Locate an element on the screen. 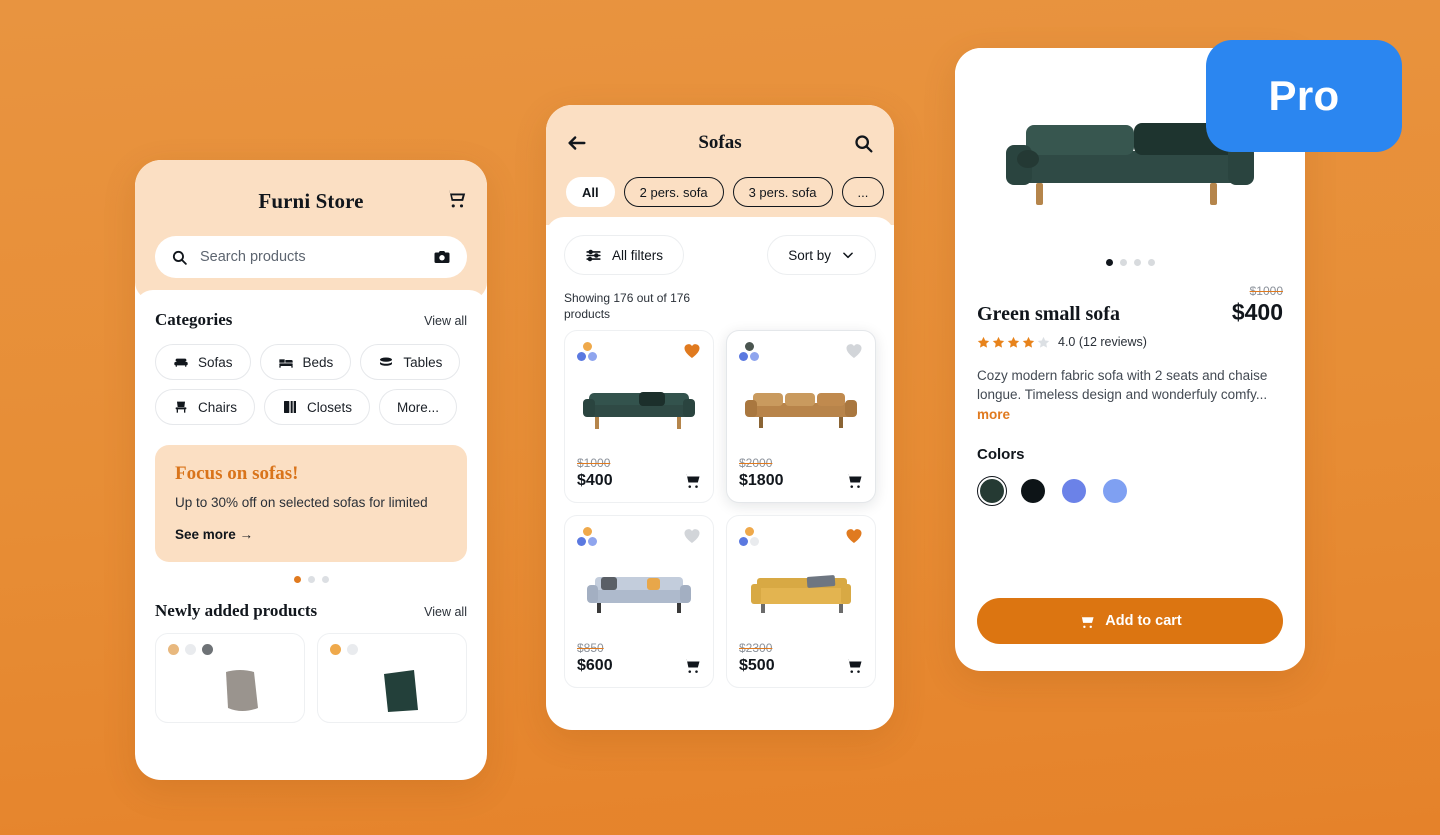  product-card: $850 $600 is located at coordinates (639, 602).